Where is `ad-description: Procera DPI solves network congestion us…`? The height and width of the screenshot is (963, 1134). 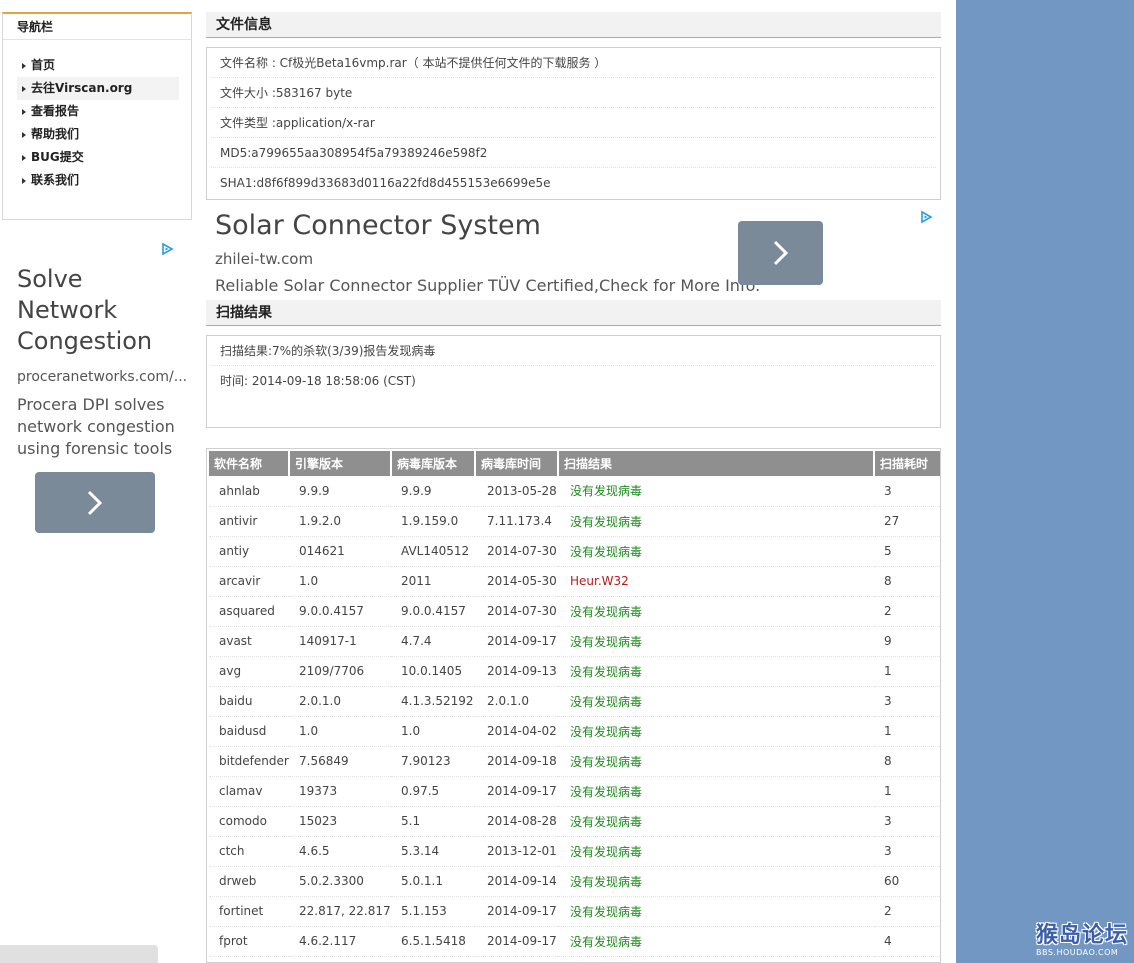
ad-description: Procera DPI solves network congestion us… is located at coordinates (102, 427).